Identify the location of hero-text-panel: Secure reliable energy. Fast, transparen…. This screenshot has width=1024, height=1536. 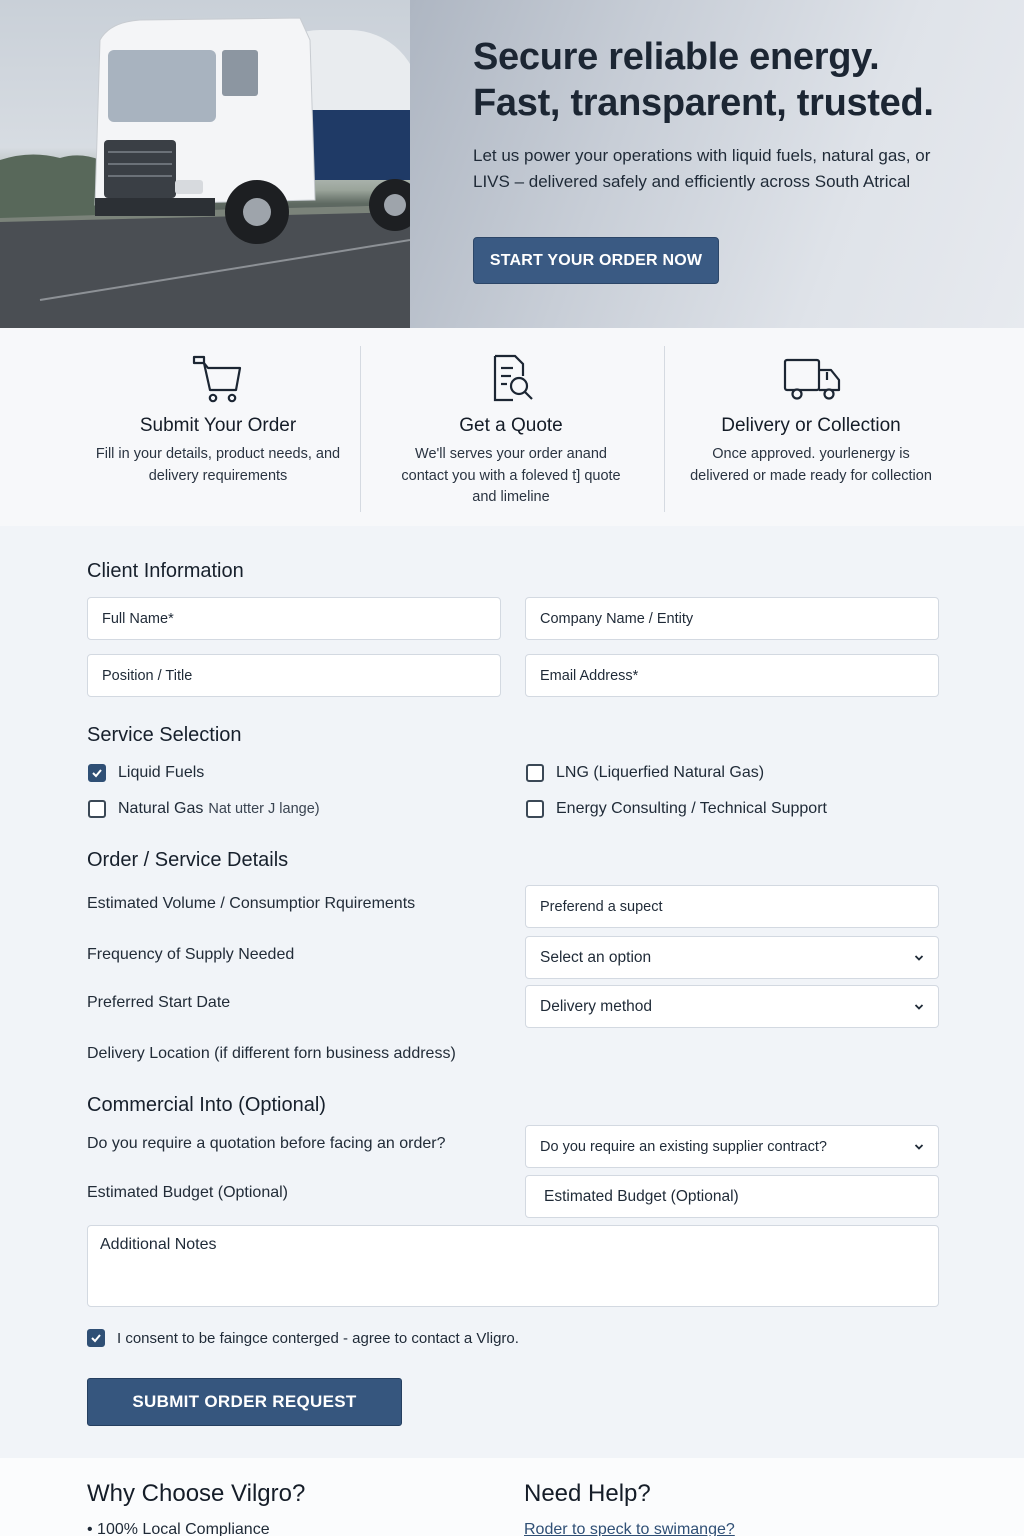
(717, 164).